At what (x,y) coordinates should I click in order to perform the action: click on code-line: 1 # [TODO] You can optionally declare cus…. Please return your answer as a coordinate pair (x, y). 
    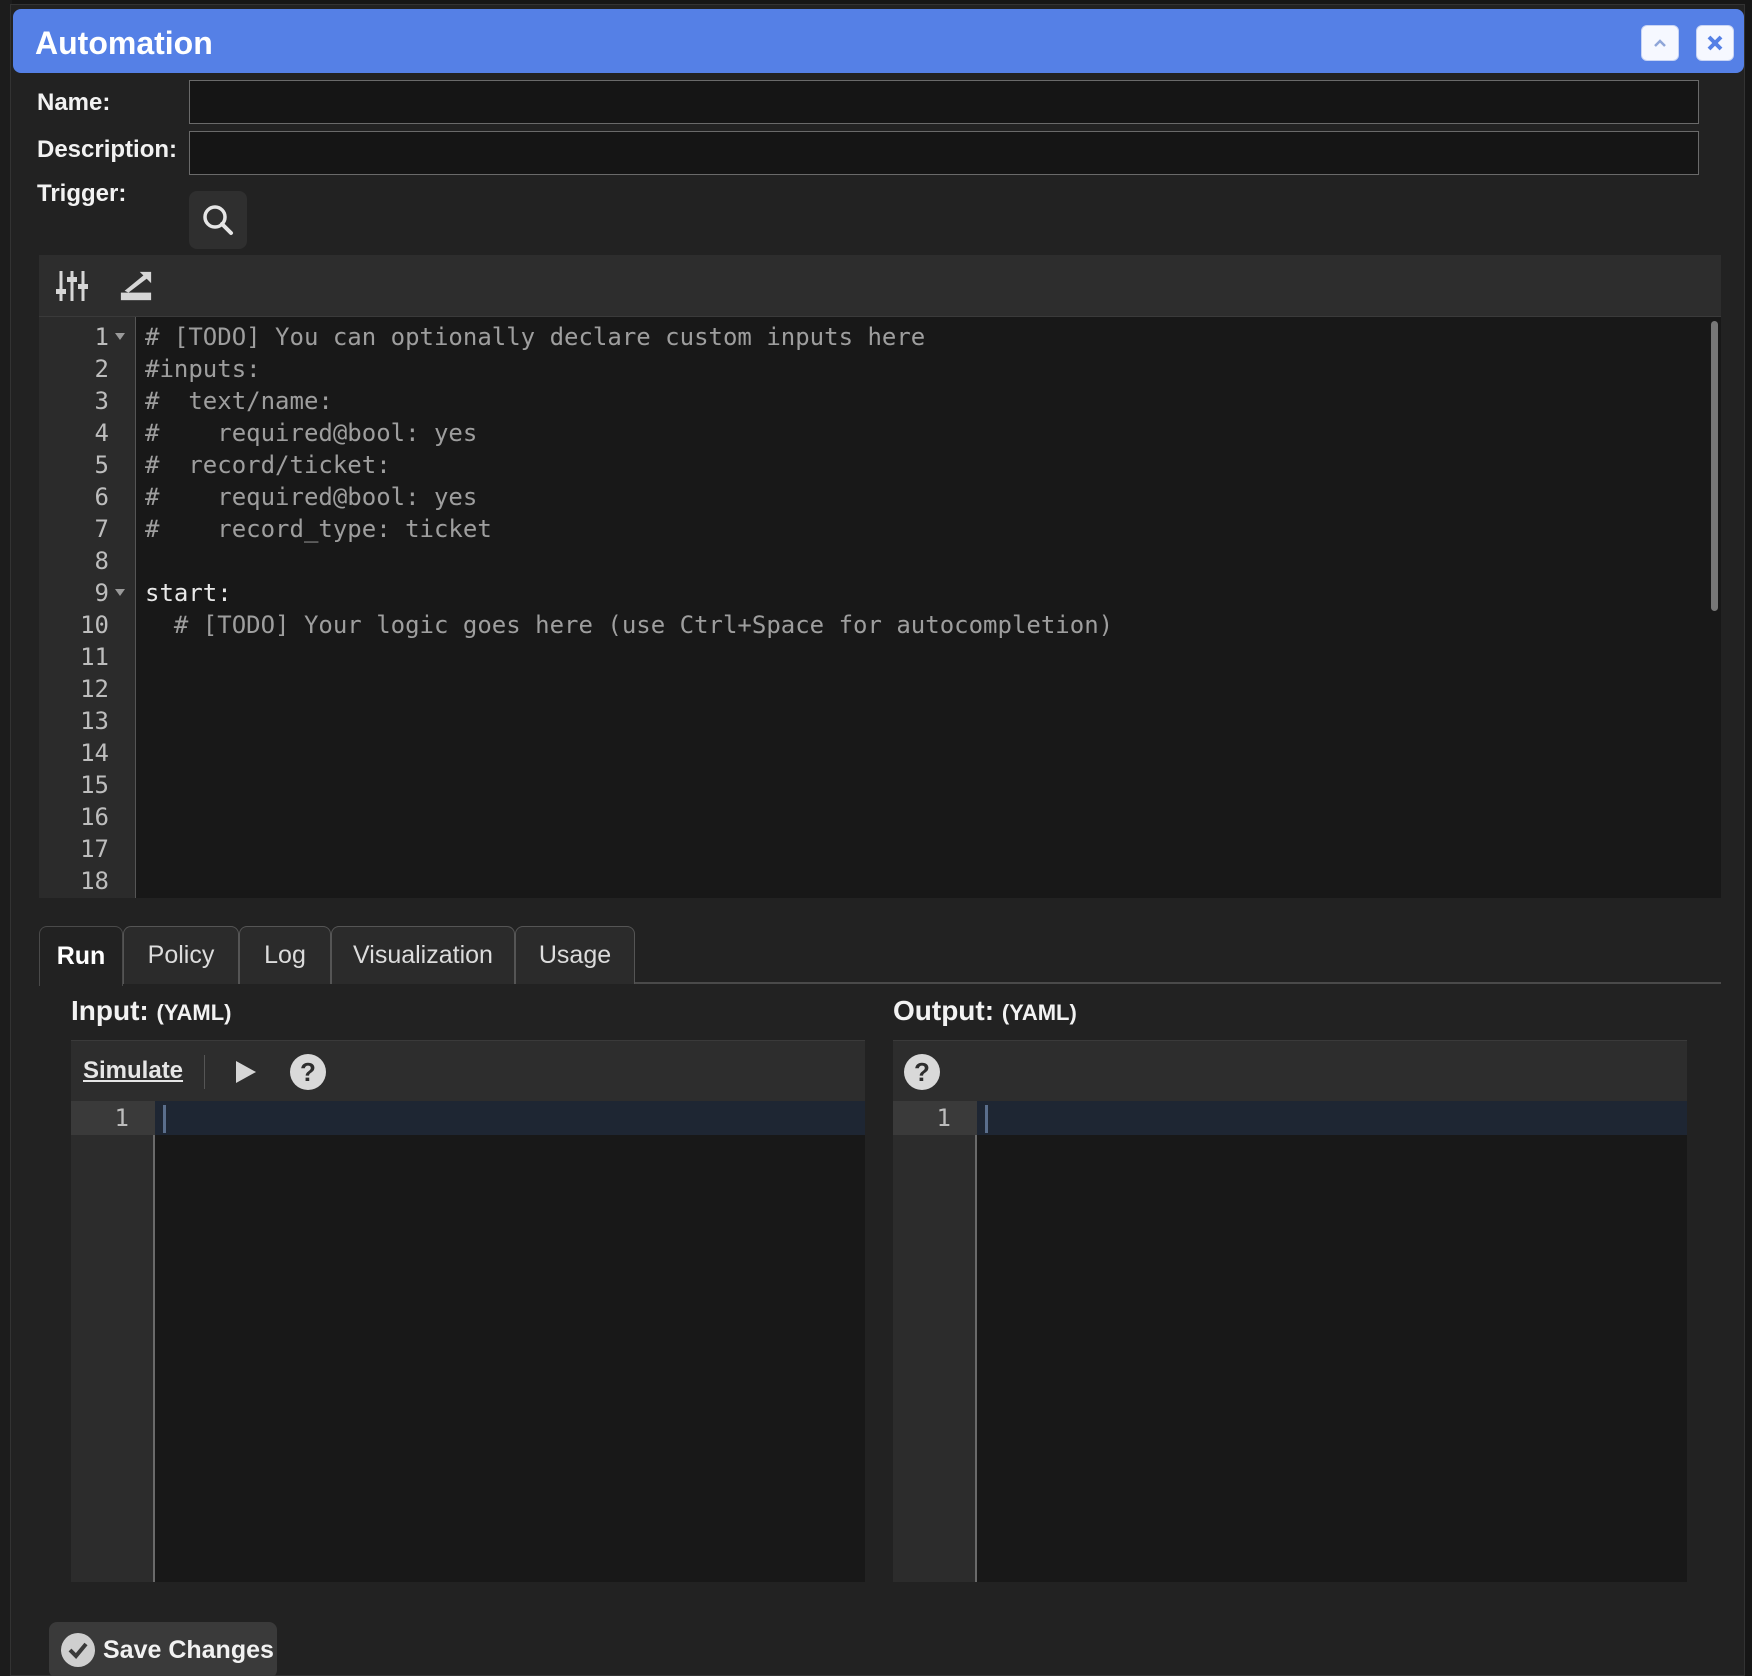
    Looking at the image, I should click on (880, 337).